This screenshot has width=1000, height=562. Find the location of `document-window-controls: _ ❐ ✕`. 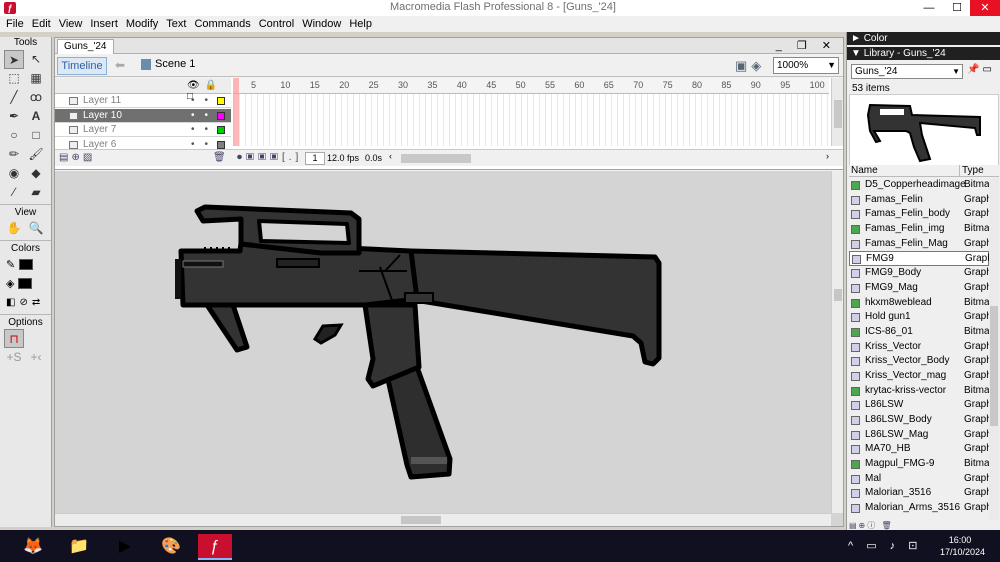

document-window-controls: _ ❐ ✕ is located at coordinates (806, 45).